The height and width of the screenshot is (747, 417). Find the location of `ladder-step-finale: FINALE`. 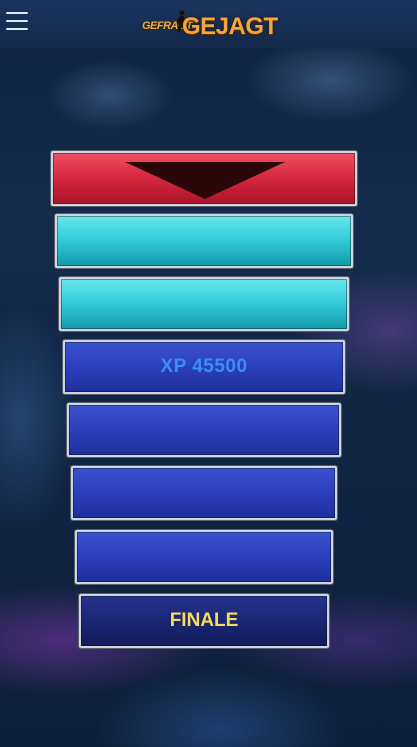

ladder-step-finale: FINALE is located at coordinates (204, 621).